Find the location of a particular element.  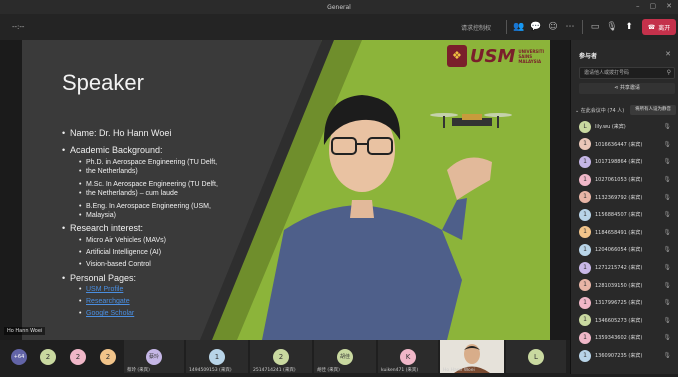

video-tile: 蔡玲蔡玲 (来宾) is located at coordinates (154, 356).